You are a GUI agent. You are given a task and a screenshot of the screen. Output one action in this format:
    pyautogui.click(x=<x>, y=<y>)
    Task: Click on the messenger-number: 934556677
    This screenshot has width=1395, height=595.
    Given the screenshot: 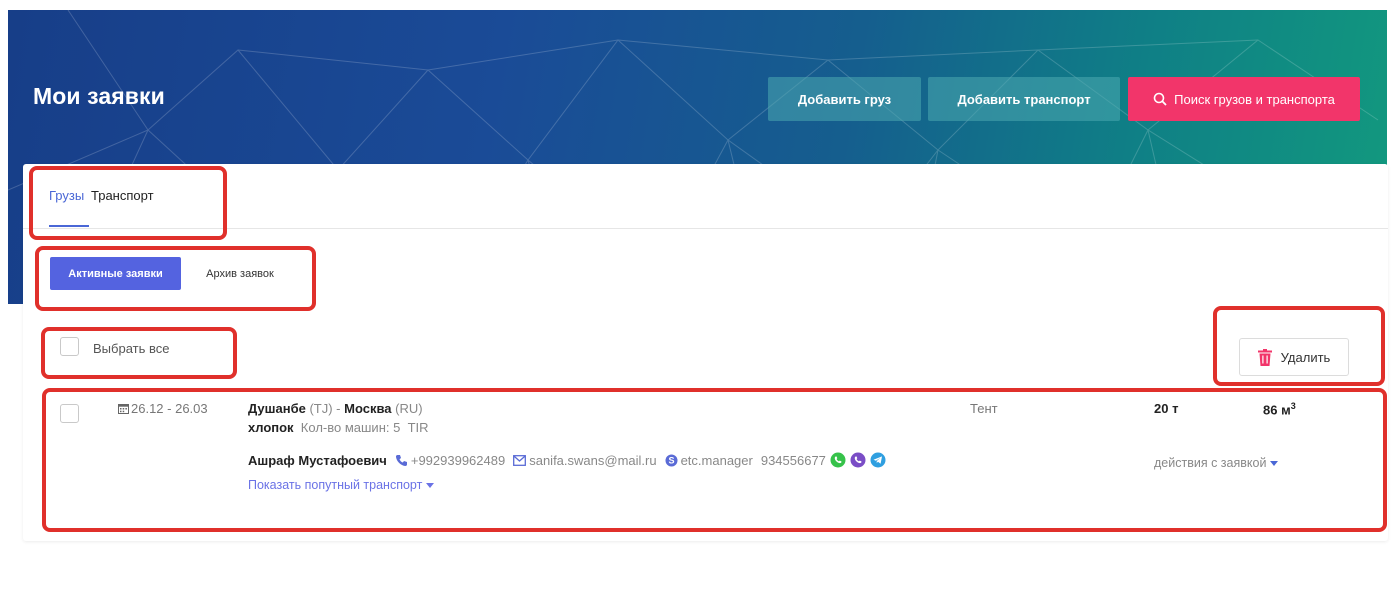 What is the action you would take?
    pyautogui.click(x=793, y=460)
    